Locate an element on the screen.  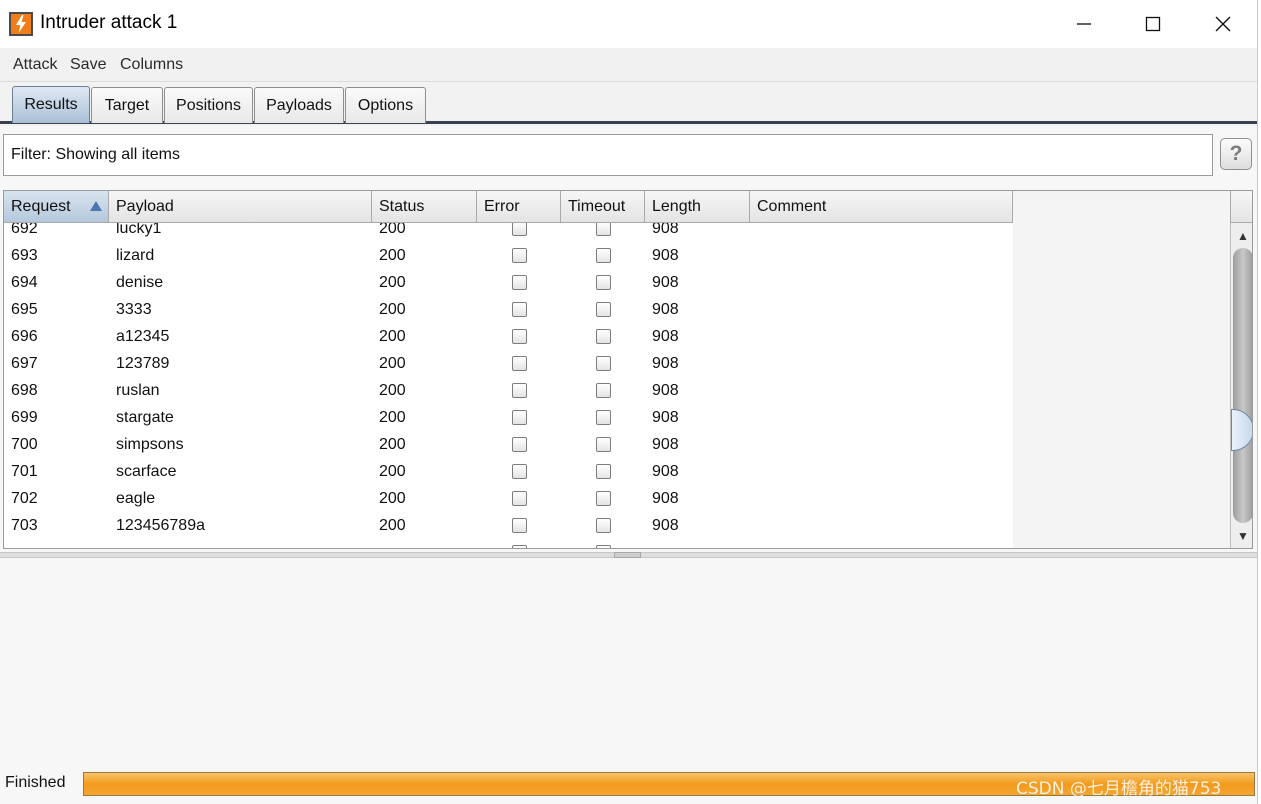
scroll-down-button: ▼ is located at coordinates (1242, 536).